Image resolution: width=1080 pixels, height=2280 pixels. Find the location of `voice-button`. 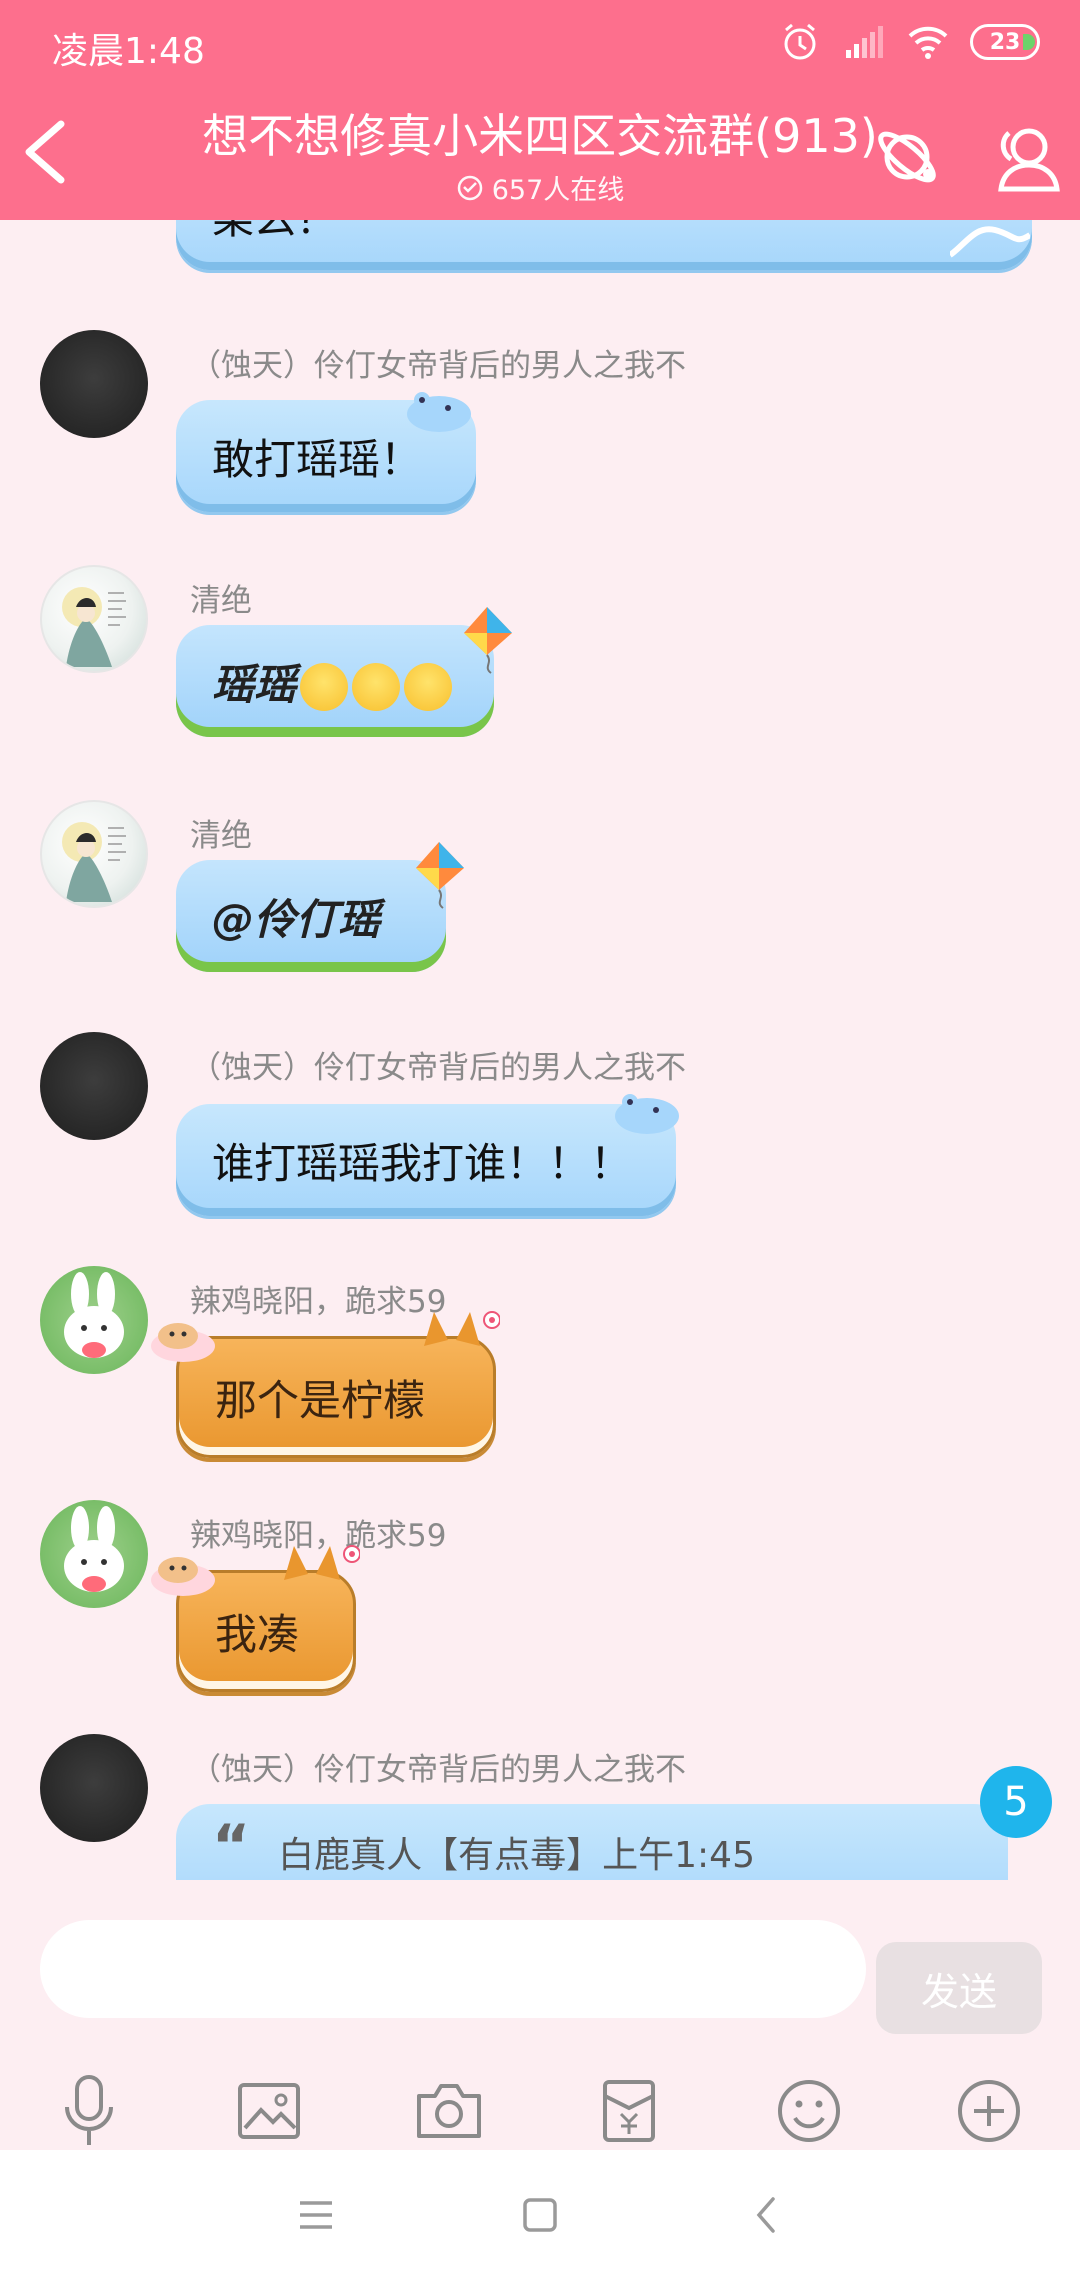

voice-button is located at coordinates (89, 2111).